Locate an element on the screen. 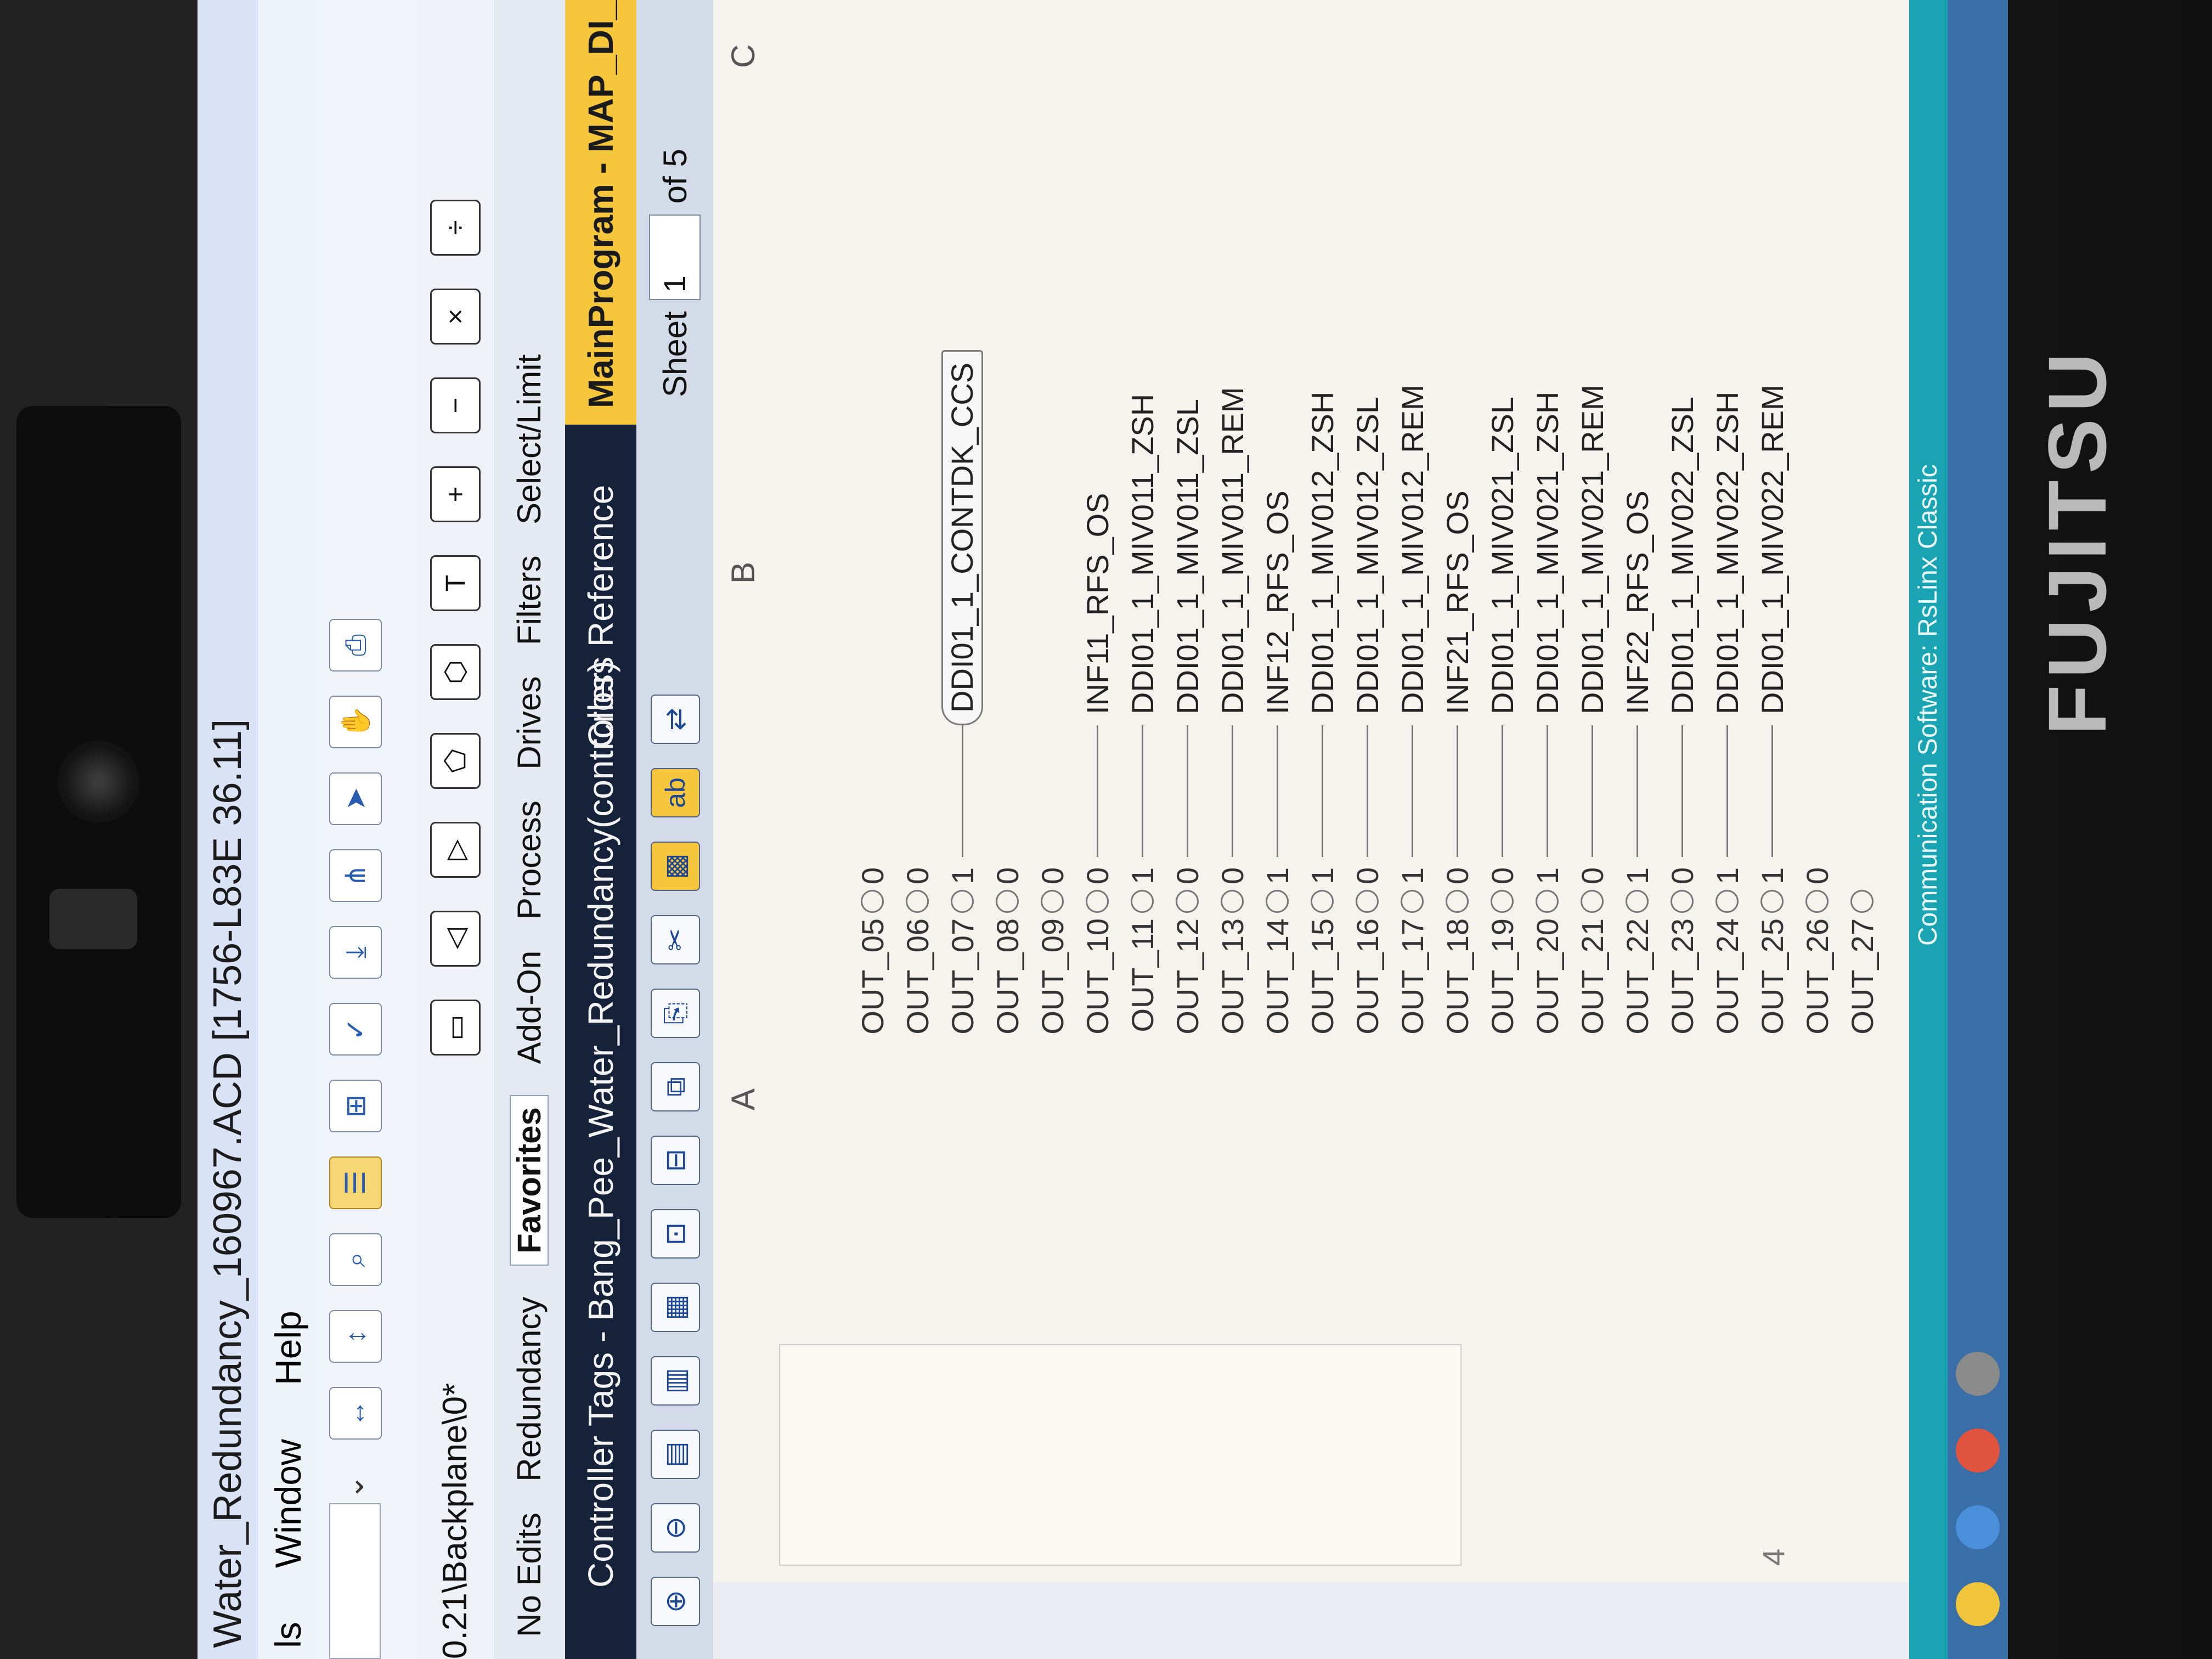 The image size is (2212, 1659). tree-icon: ⊞ is located at coordinates (356, 1106).